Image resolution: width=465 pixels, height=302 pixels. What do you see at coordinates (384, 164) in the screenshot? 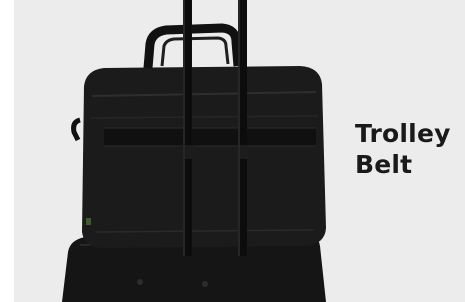
I see `caption-line-2: Belt` at bounding box center [384, 164].